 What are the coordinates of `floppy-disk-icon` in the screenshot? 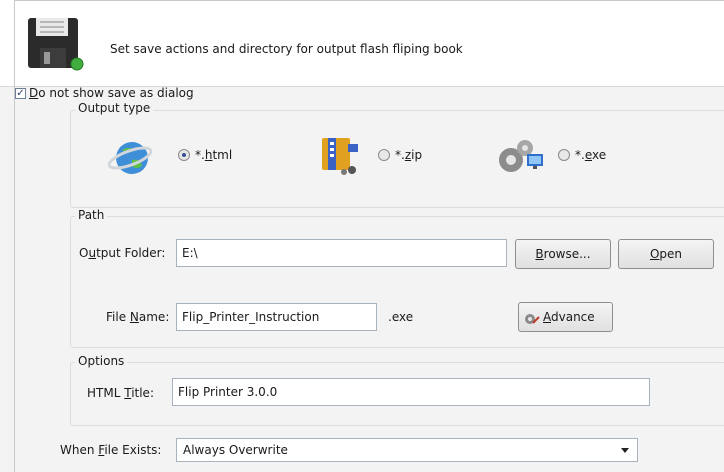 It's located at (56, 44).